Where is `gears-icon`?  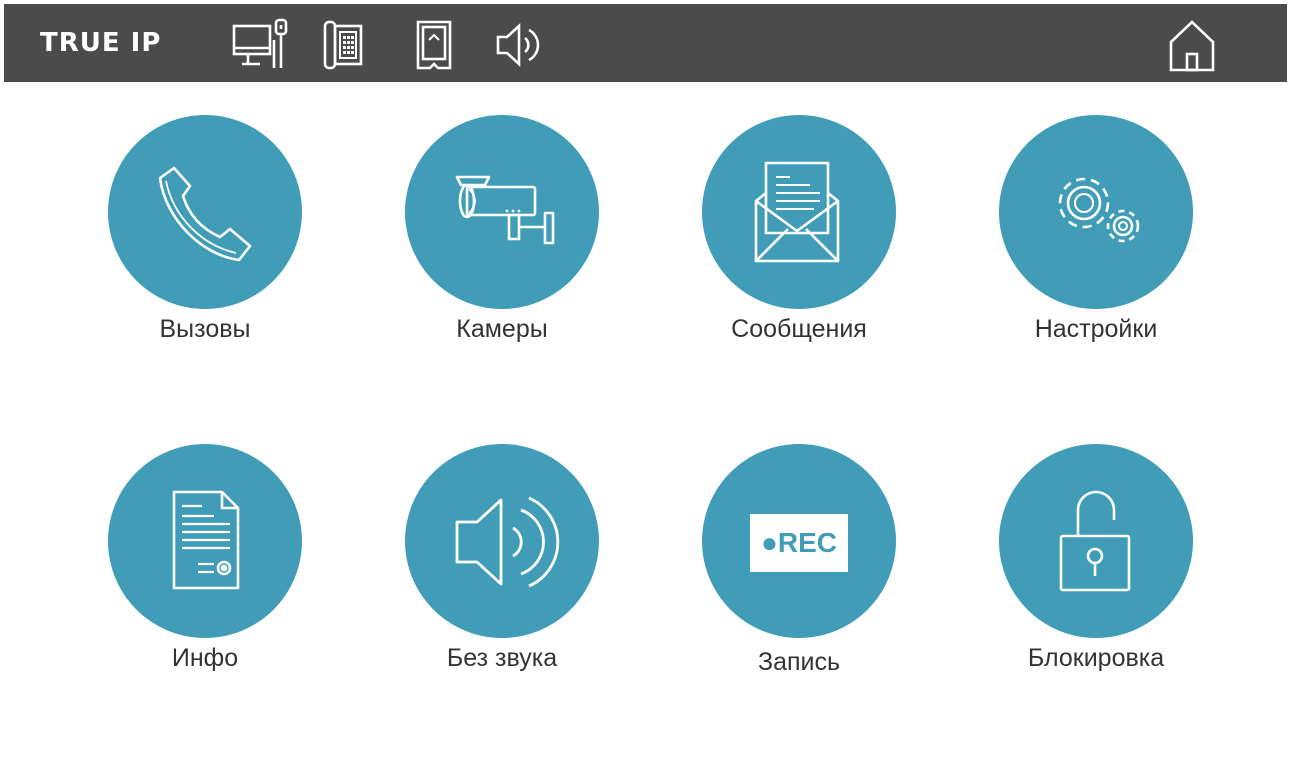
gears-icon is located at coordinates (1099, 210).